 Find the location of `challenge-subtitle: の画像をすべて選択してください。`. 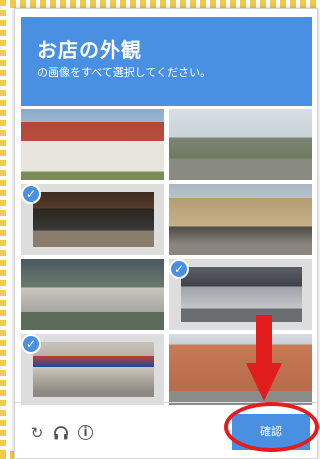

challenge-subtitle: の画像をすべて選択してください。 is located at coordinates (124, 72).